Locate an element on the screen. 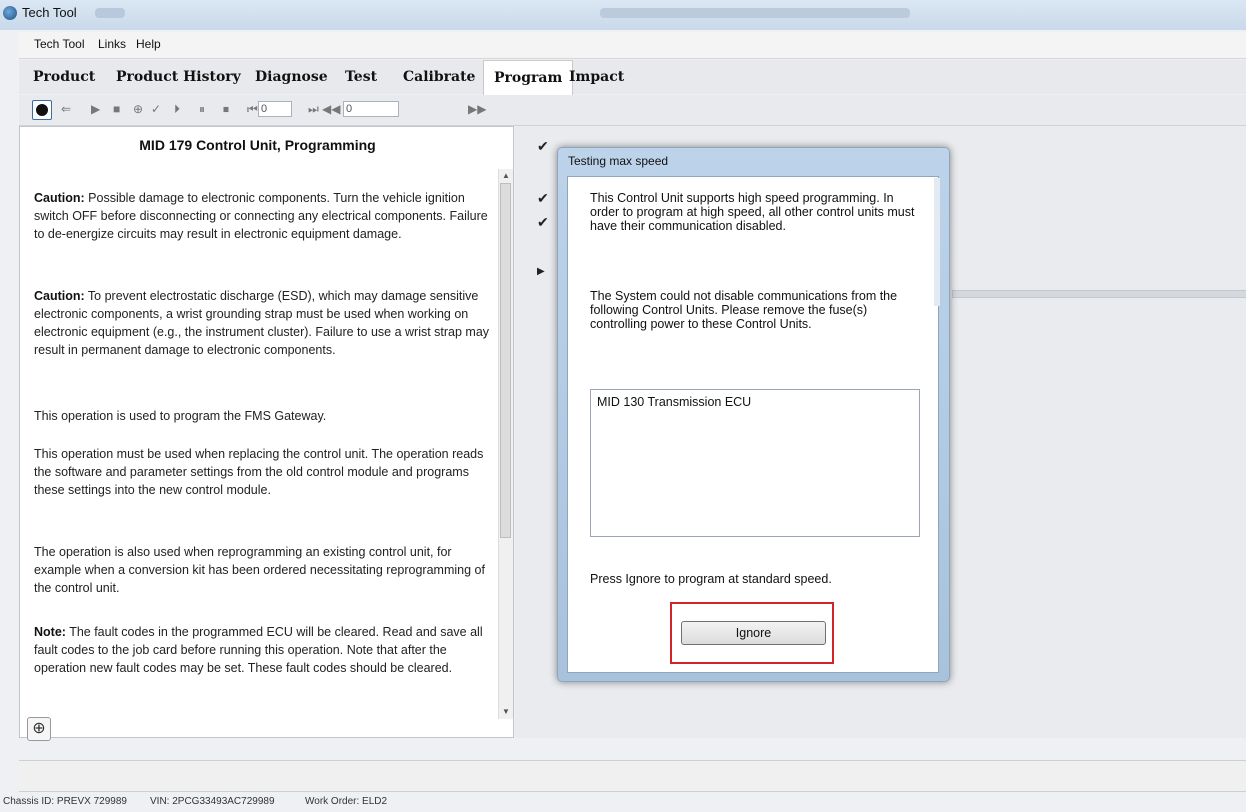  dialog-scrollbar is located at coordinates (937, 242).